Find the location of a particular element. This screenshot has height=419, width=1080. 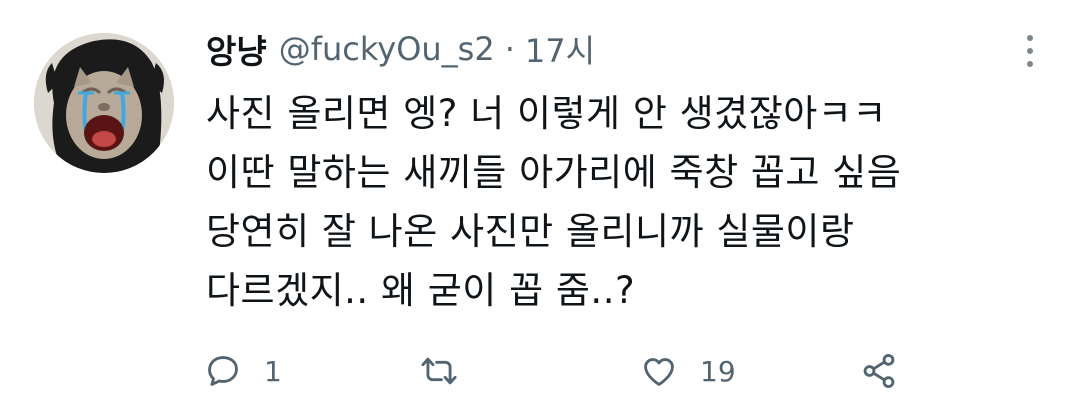

tweet-text-line: 이딴 말하는 새끼들 아가리에 죽창 꼽고 싶음 is located at coordinates (554, 172).